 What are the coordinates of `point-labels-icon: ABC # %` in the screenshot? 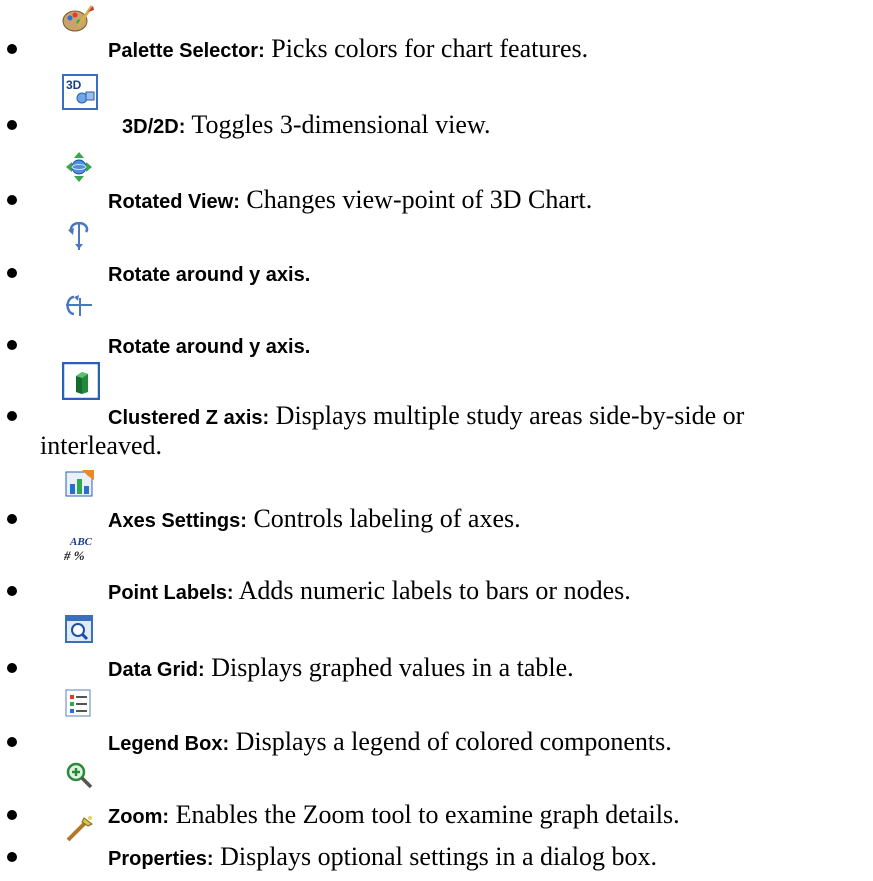 It's located at (80, 552).